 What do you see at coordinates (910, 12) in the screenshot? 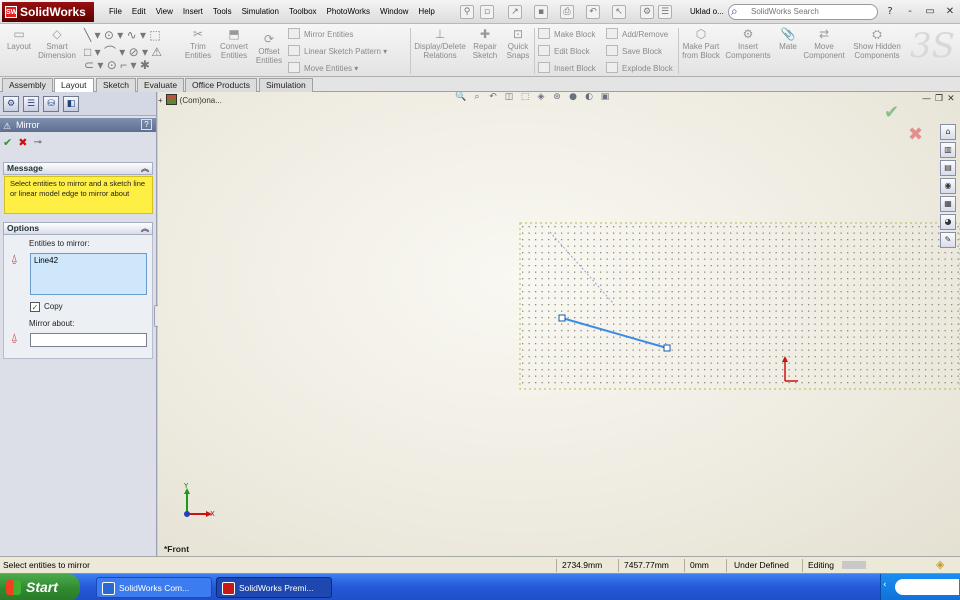
I see `minimize-button: -` at bounding box center [910, 12].